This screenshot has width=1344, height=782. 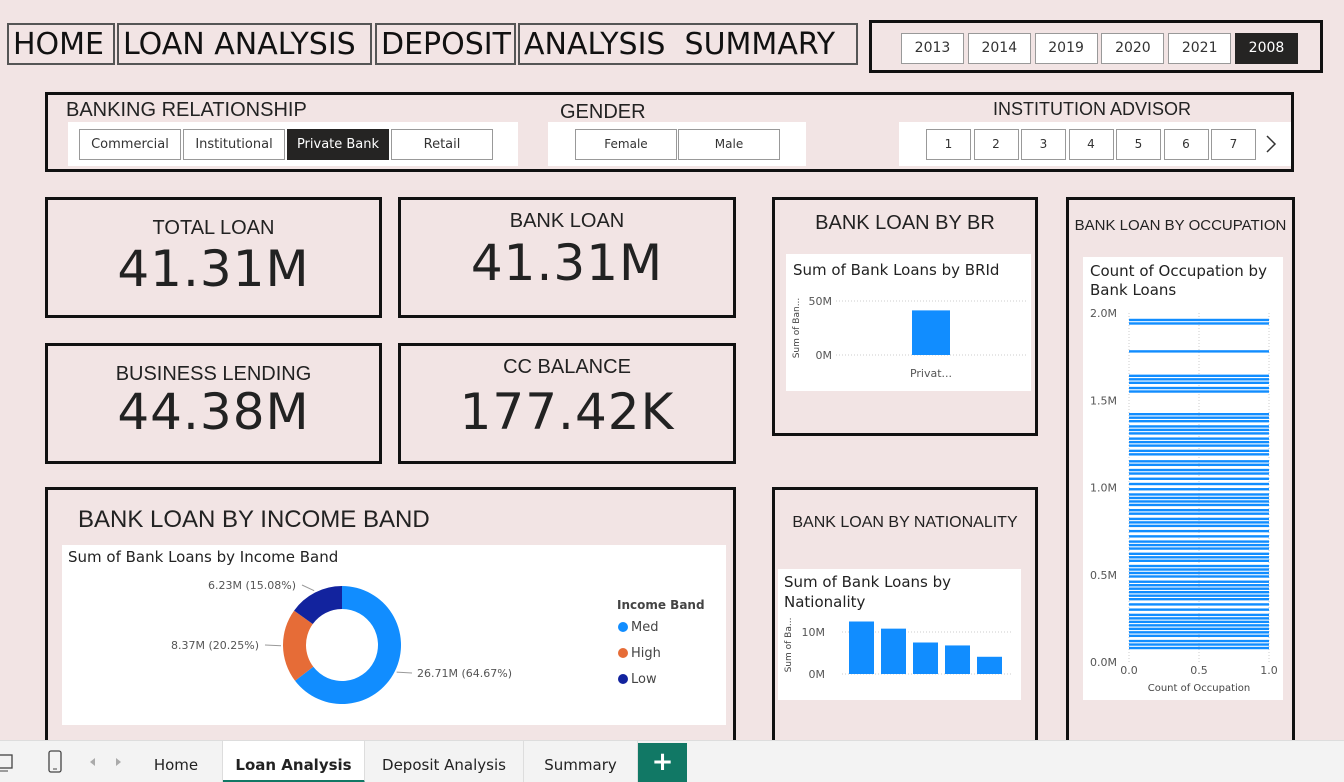 I want to click on sheet-tab: Summary, so click(x=581, y=761).